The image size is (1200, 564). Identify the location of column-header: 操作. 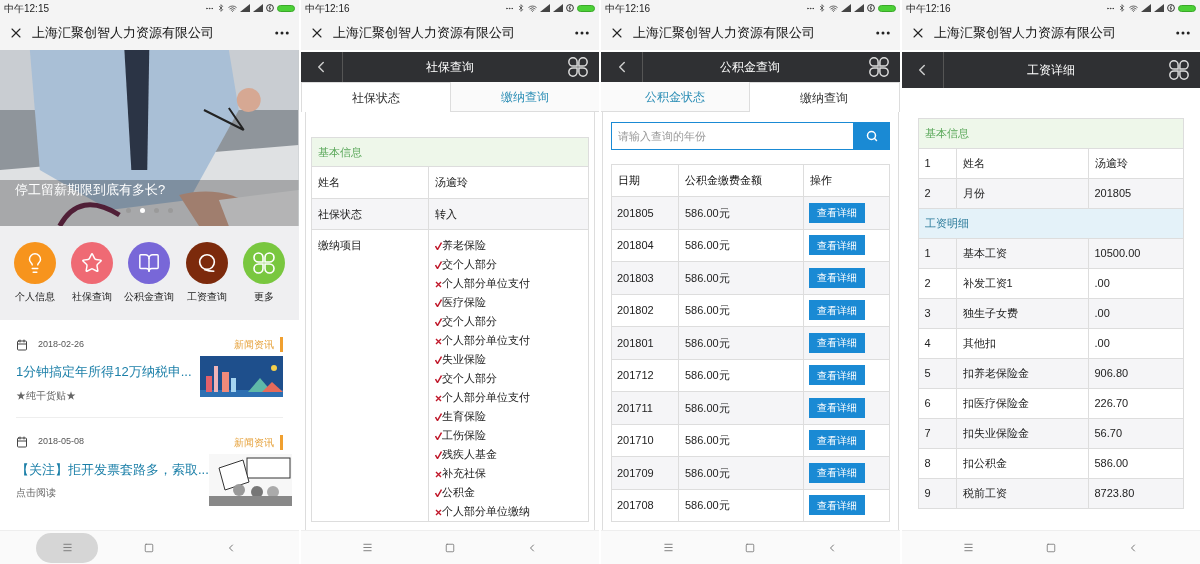
(821, 181).